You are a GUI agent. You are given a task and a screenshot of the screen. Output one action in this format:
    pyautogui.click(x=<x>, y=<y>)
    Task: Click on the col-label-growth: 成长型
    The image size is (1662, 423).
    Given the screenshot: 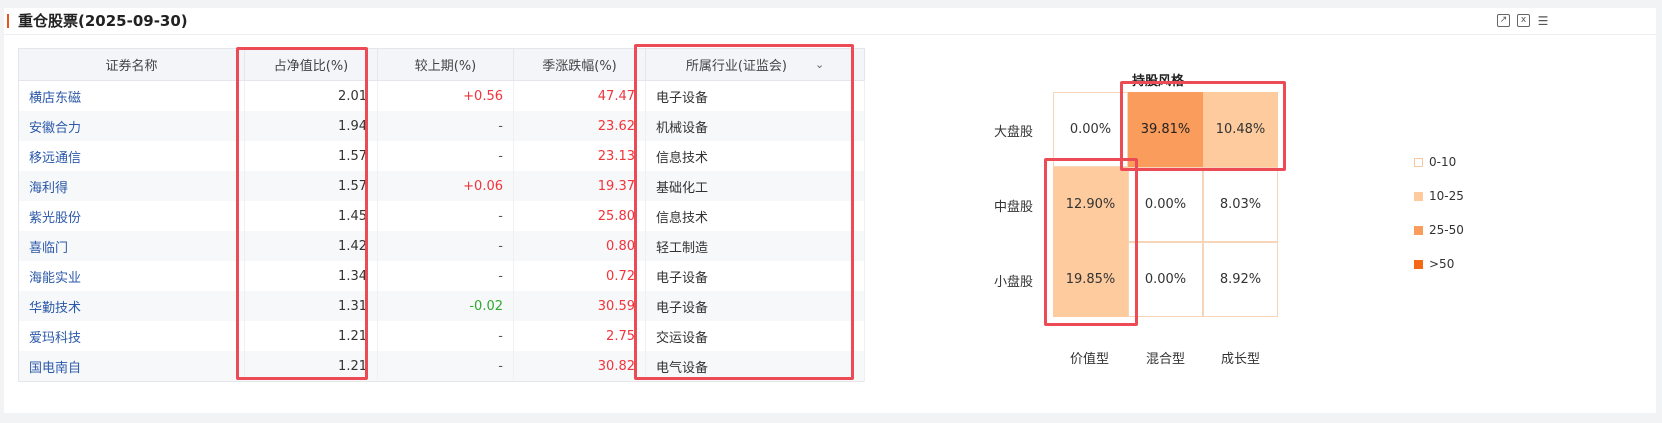 What is the action you would take?
    pyautogui.click(x=1241, y=359)
    